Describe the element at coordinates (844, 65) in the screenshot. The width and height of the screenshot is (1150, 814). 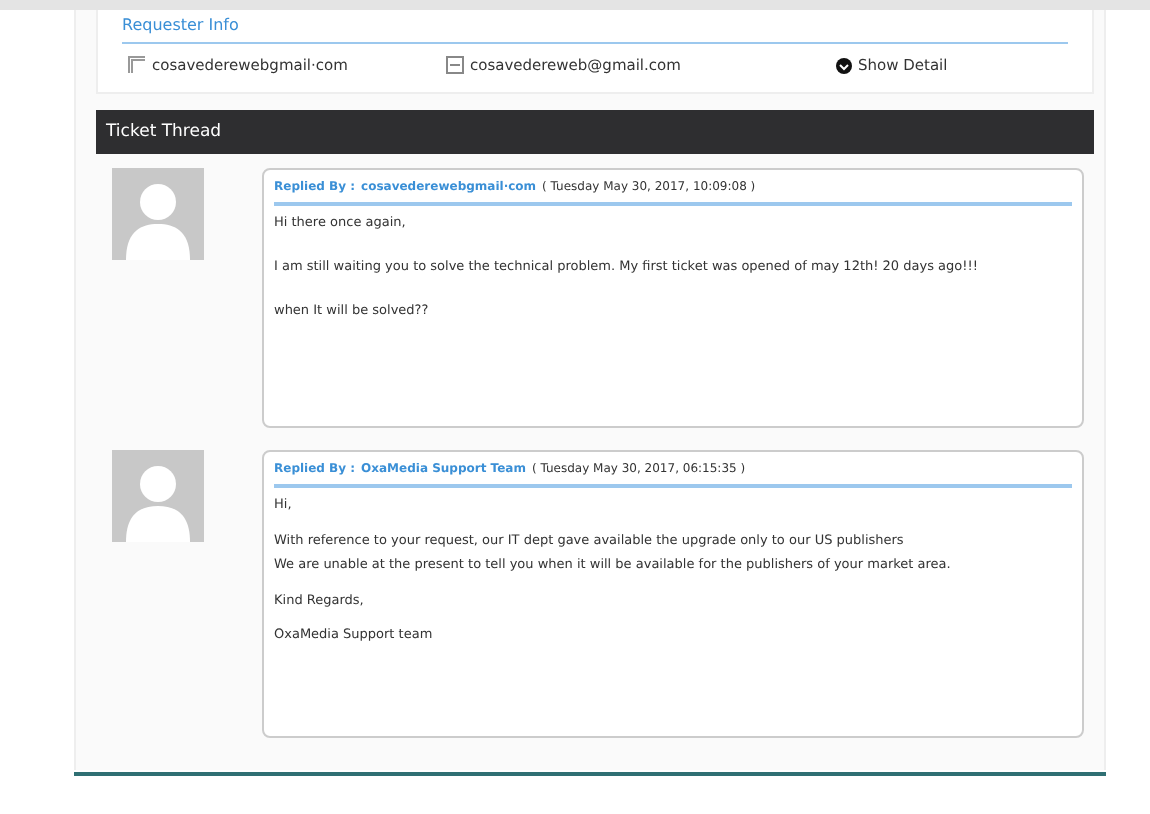
I see `caret-circle-icon` at that location.